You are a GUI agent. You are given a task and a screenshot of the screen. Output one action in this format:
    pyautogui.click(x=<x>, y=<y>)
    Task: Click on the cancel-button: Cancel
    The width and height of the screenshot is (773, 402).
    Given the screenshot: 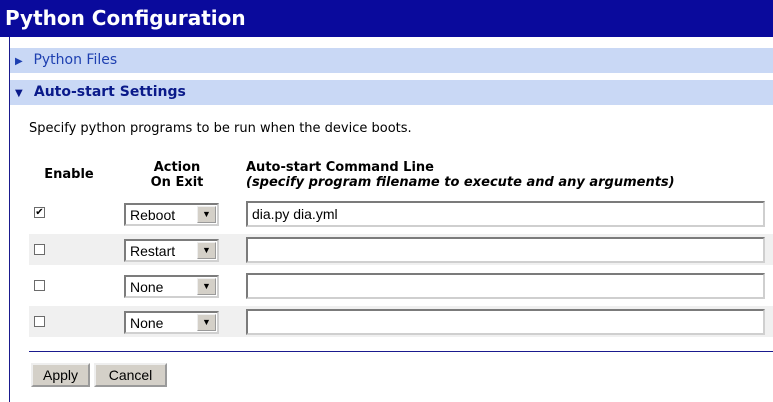 What is the action you would take?
    pyautogui.click(x=130, y=375)
    